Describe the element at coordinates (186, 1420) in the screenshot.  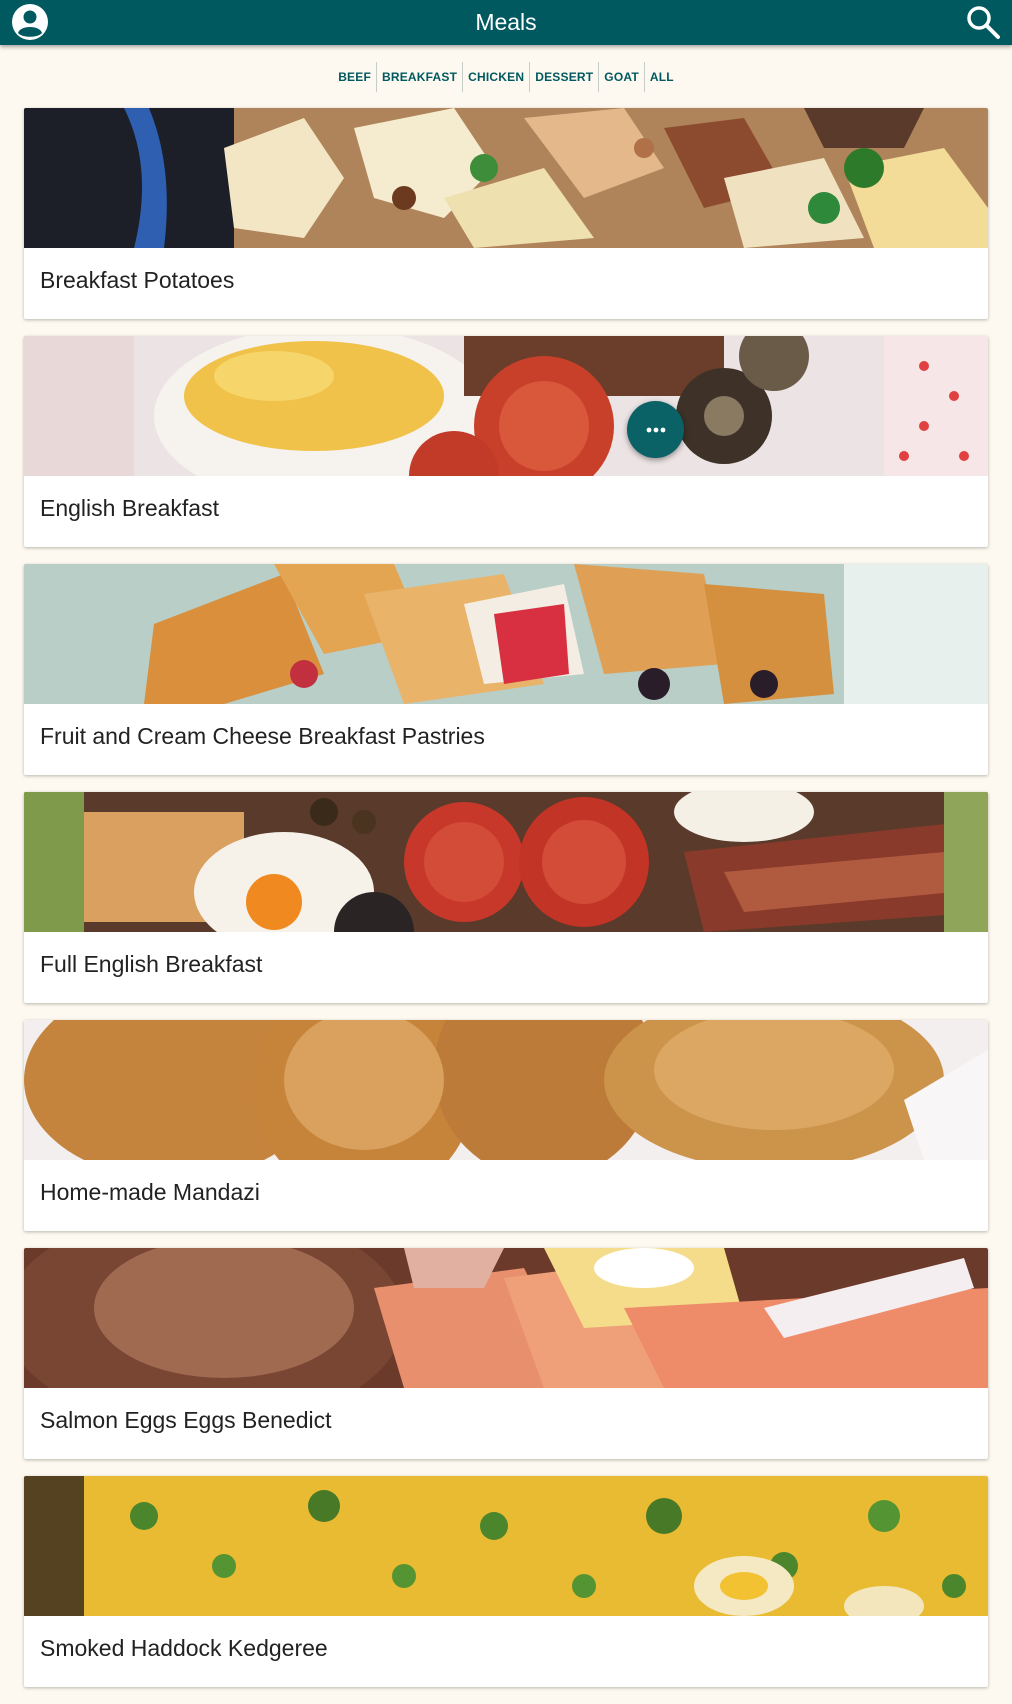
I see `meal-name: Salmon Eggs Eggs Benedict` at that location.